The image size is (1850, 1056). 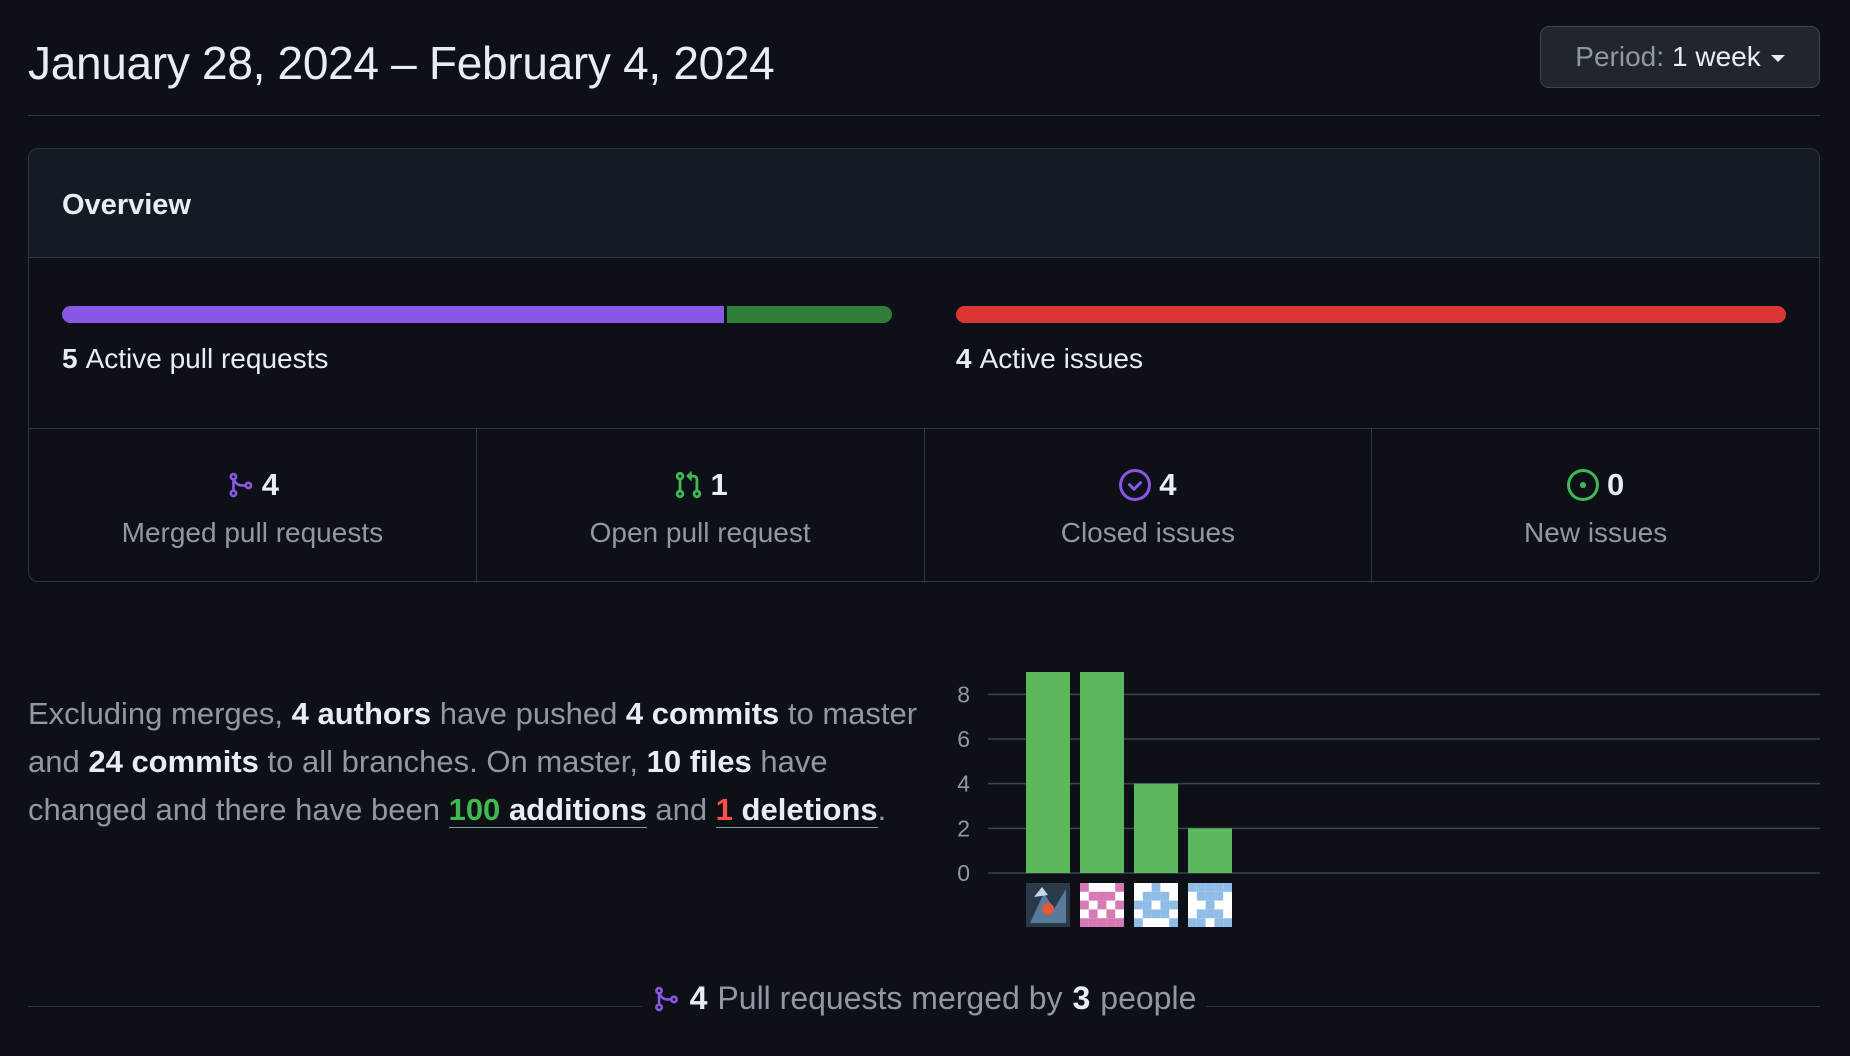 I want to click on deletions-count: 1, so click(x=724, y=809).